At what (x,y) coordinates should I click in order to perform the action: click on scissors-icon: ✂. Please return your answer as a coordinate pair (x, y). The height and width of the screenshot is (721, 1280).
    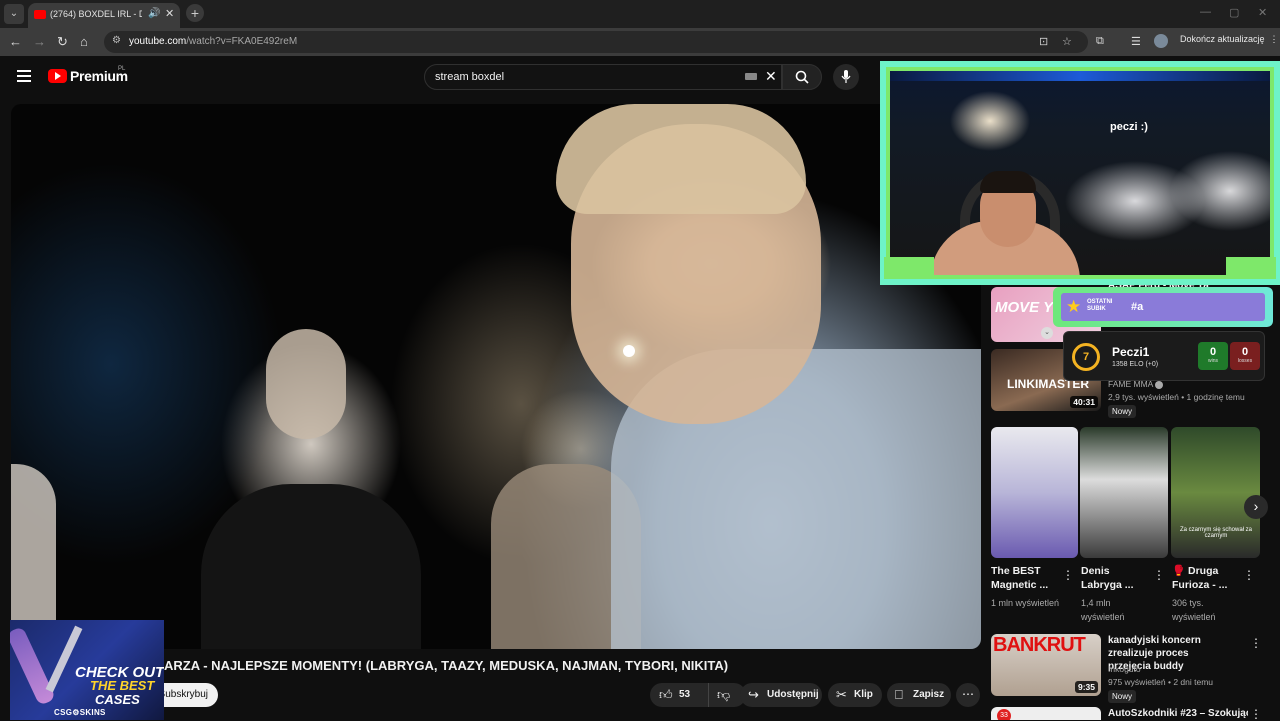
    Looking at the image, I should click on (841, 694).